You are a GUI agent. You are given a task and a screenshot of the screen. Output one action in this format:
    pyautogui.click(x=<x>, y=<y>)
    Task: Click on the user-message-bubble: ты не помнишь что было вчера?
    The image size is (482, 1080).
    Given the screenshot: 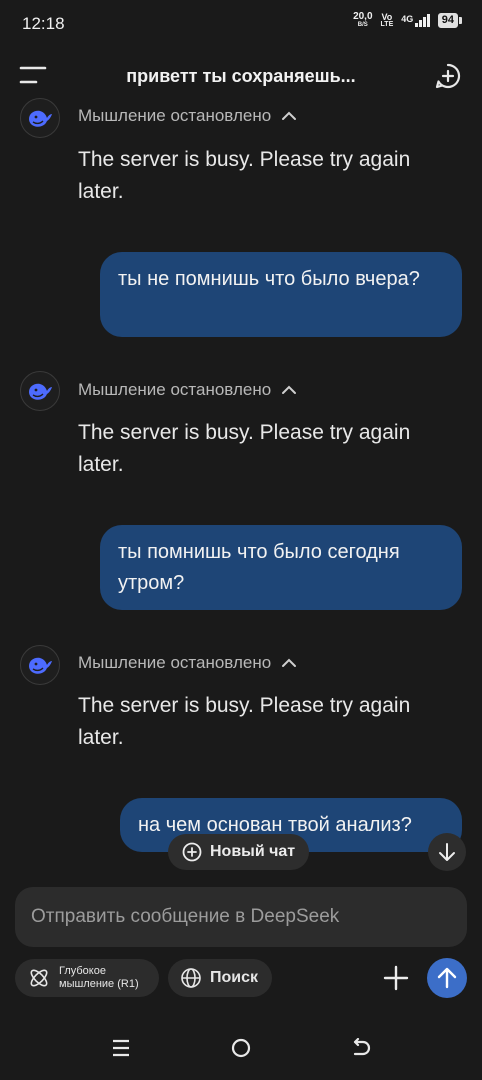 What is the action you would take?
    pyautogui.click(x=281, y=294)
    